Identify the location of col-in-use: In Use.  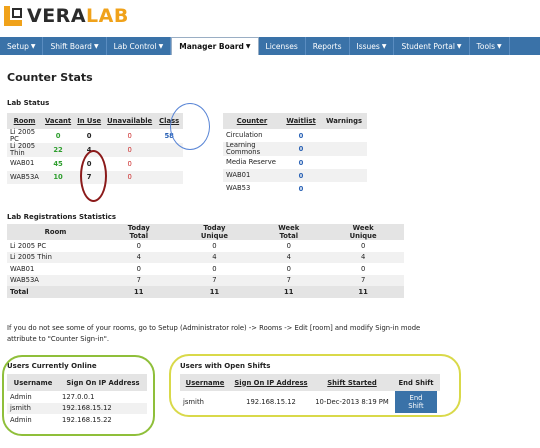
(89, 121).